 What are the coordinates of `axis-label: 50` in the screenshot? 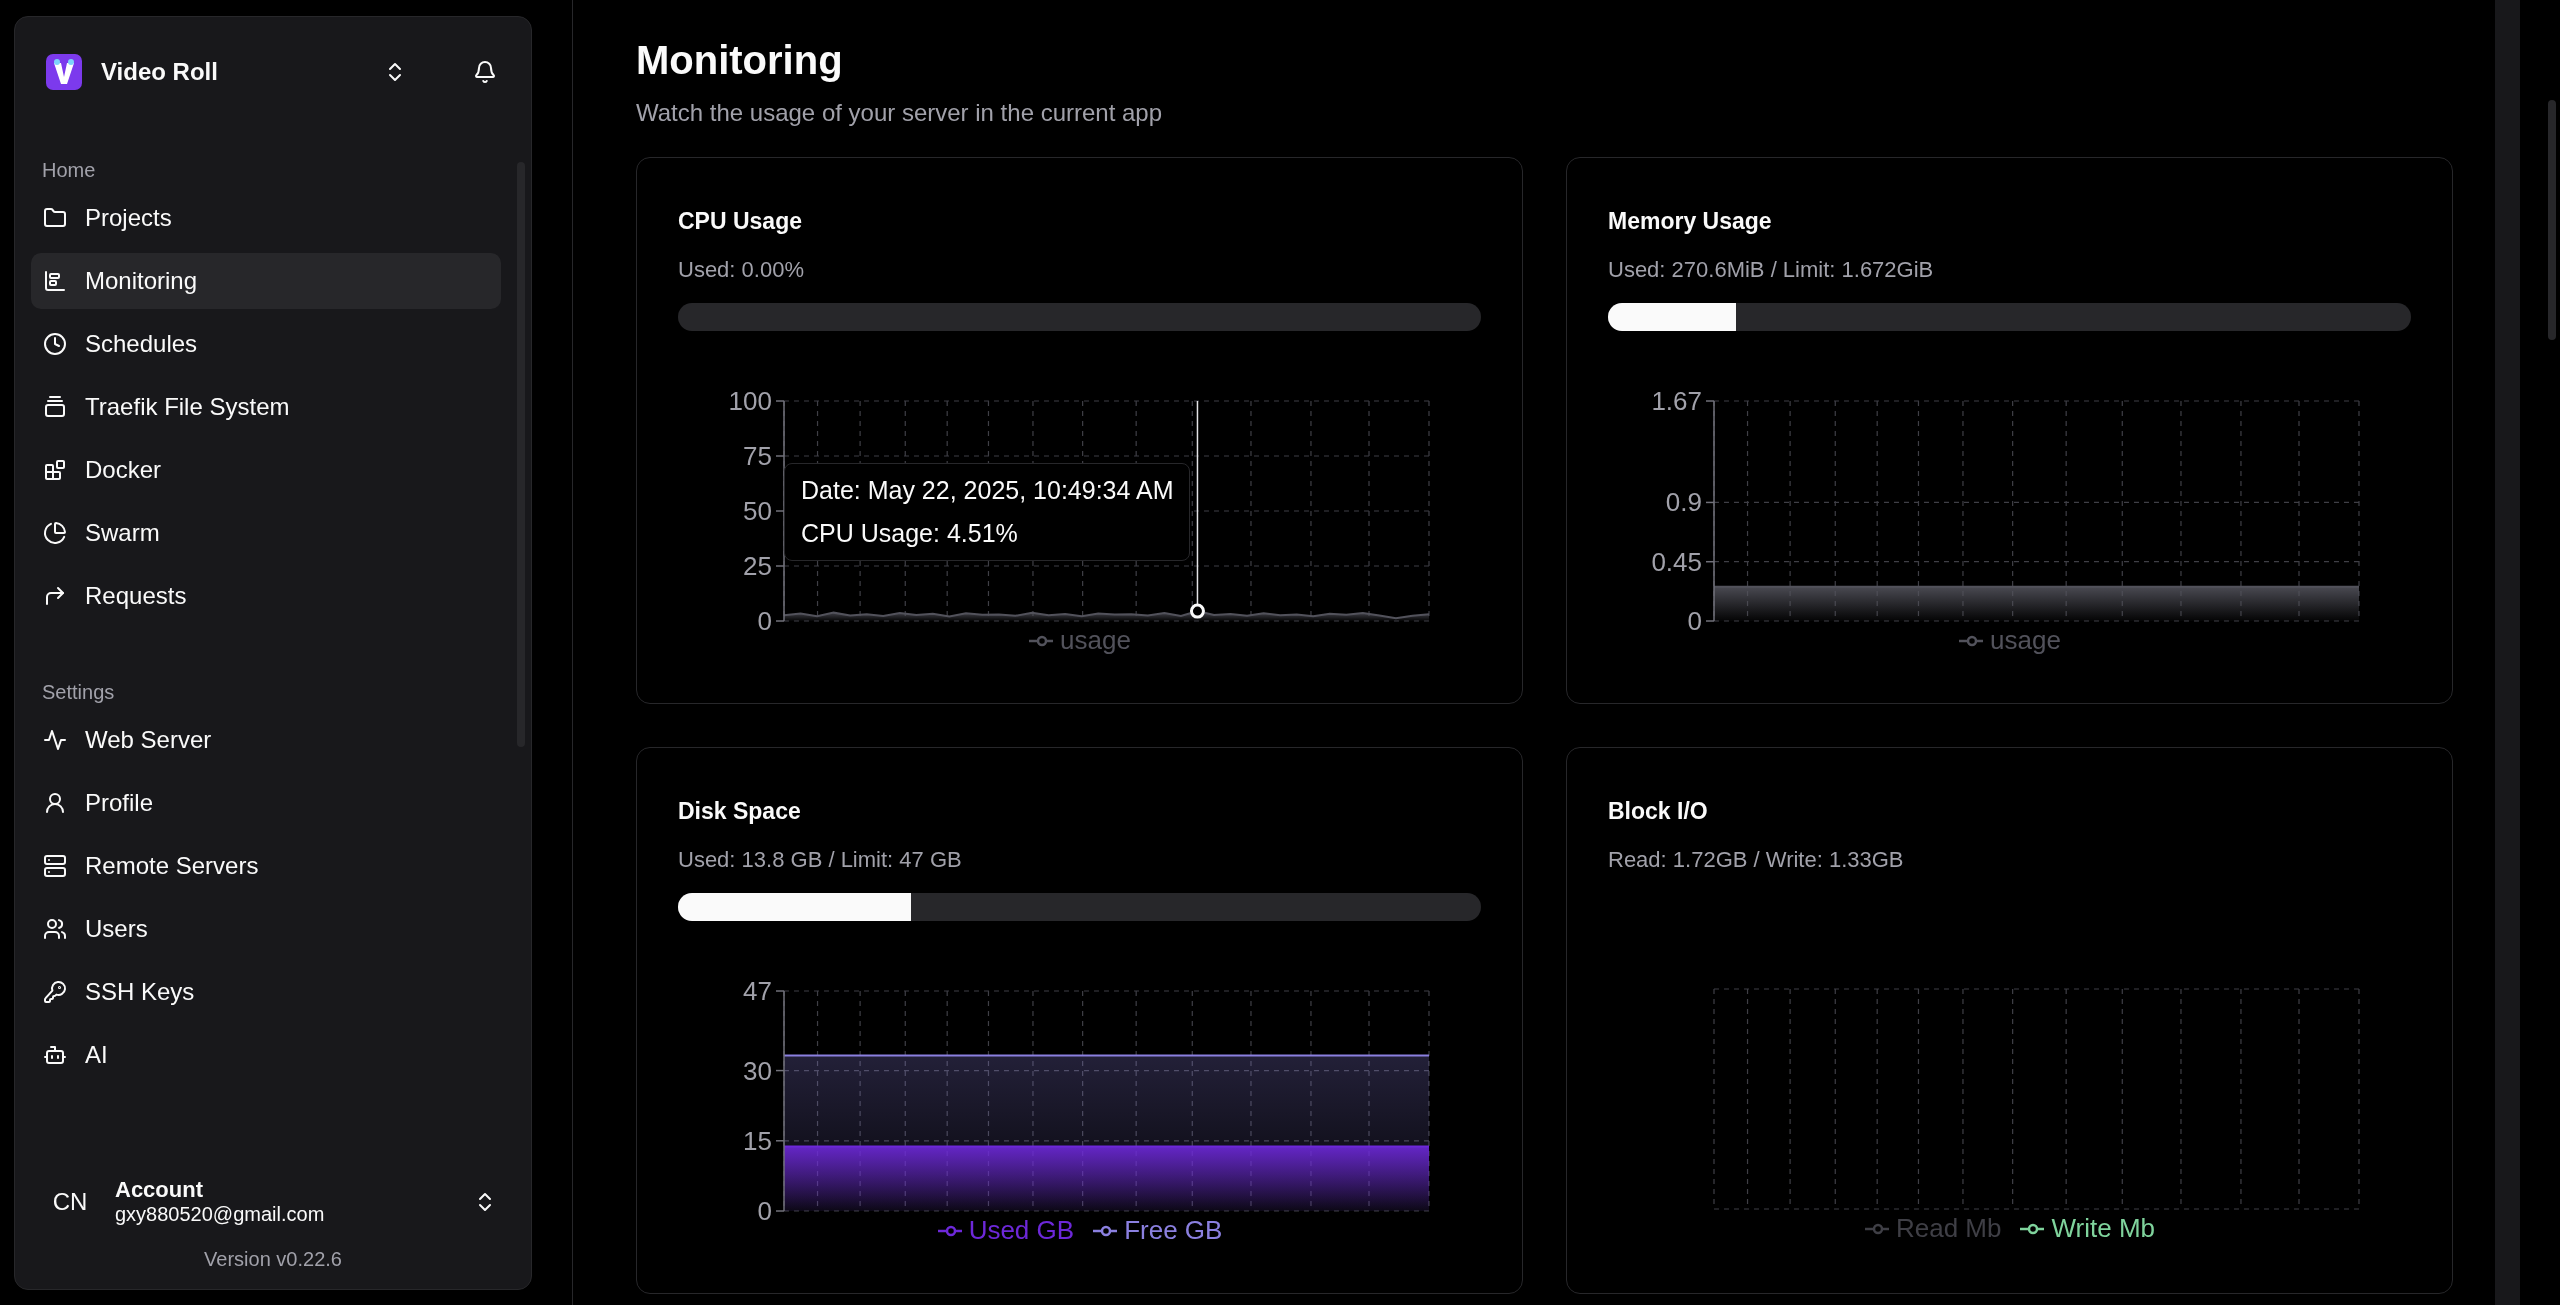 It's located at (757, 511).